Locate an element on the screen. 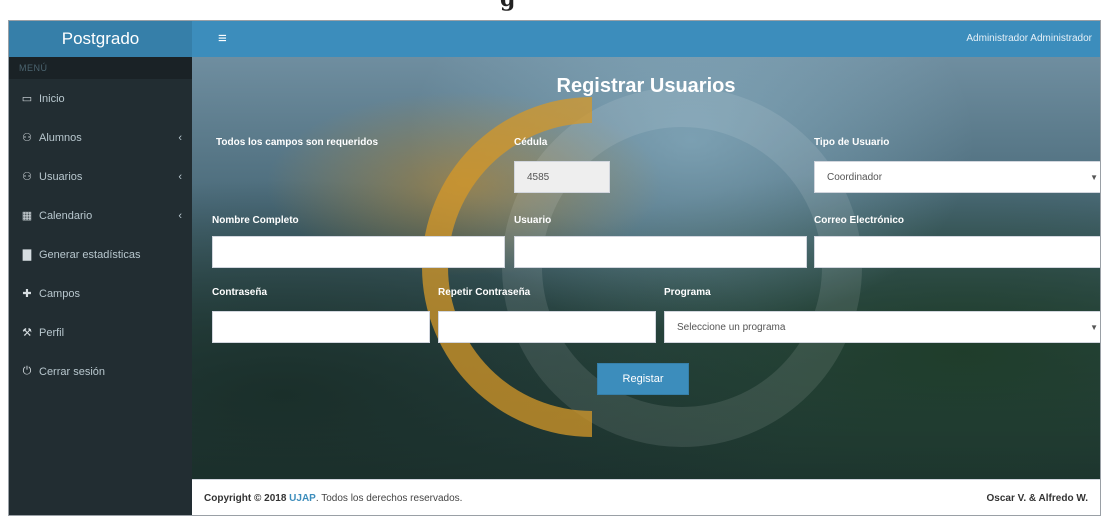  plus-icon: ✚ is located at coordinates (27, 294).